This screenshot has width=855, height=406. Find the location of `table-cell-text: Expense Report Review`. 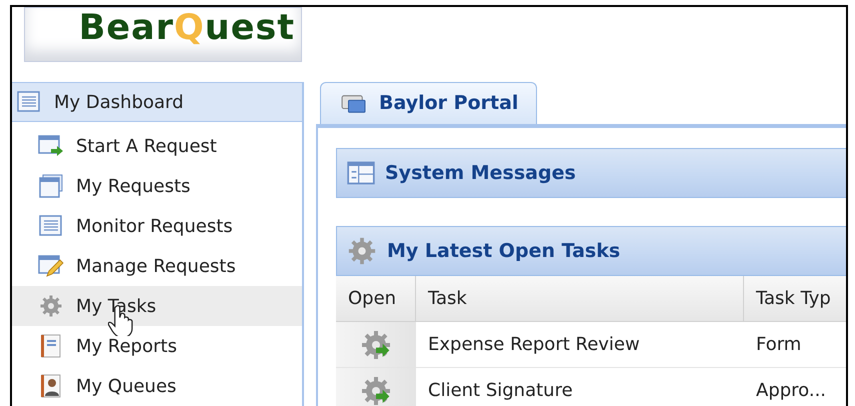

table-cell-text: Expense Report Review is located at coordinates (534, 345).